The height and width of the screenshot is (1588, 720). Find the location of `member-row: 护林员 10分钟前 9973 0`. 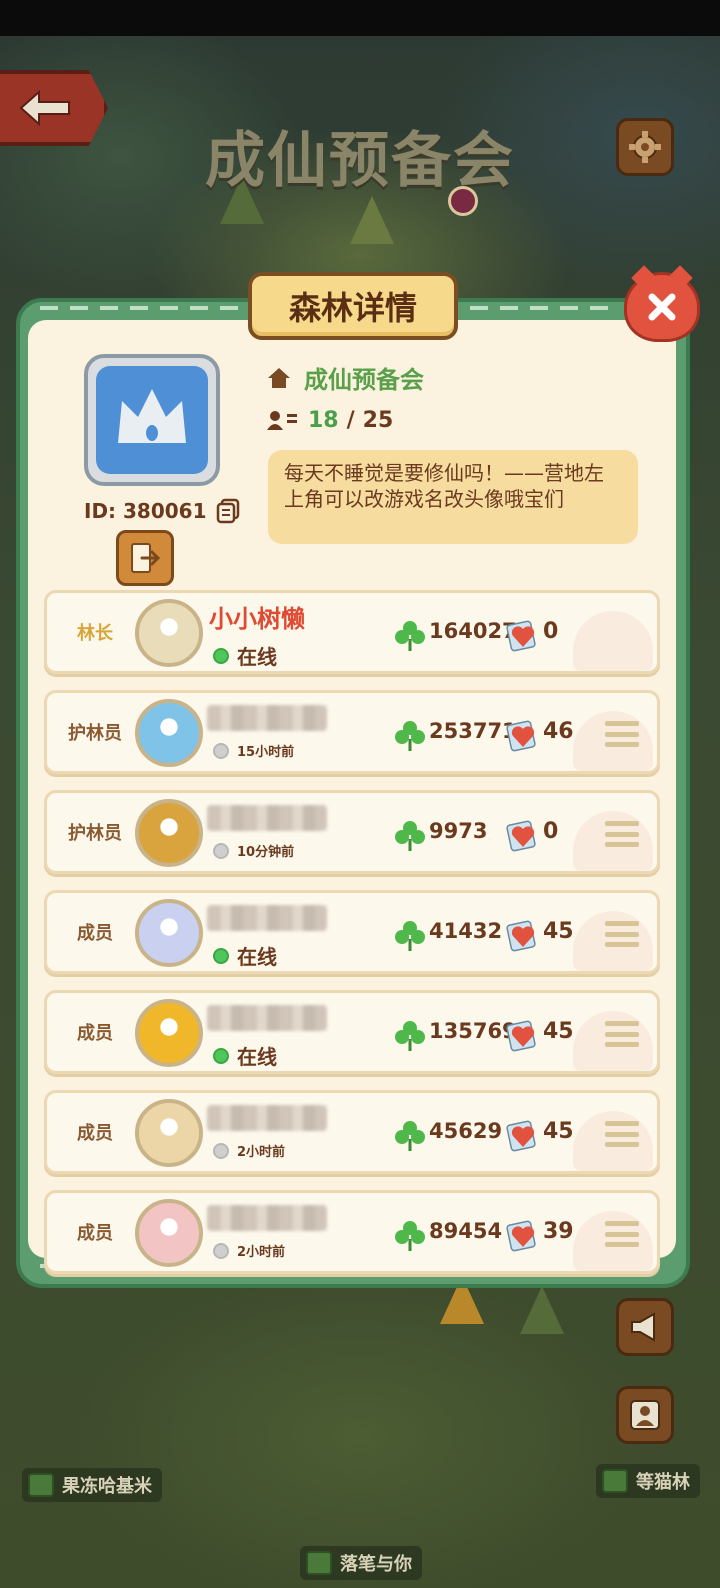

member-row: 护林员 10分钟前 9973 0 is located at coordinates (352, 832).